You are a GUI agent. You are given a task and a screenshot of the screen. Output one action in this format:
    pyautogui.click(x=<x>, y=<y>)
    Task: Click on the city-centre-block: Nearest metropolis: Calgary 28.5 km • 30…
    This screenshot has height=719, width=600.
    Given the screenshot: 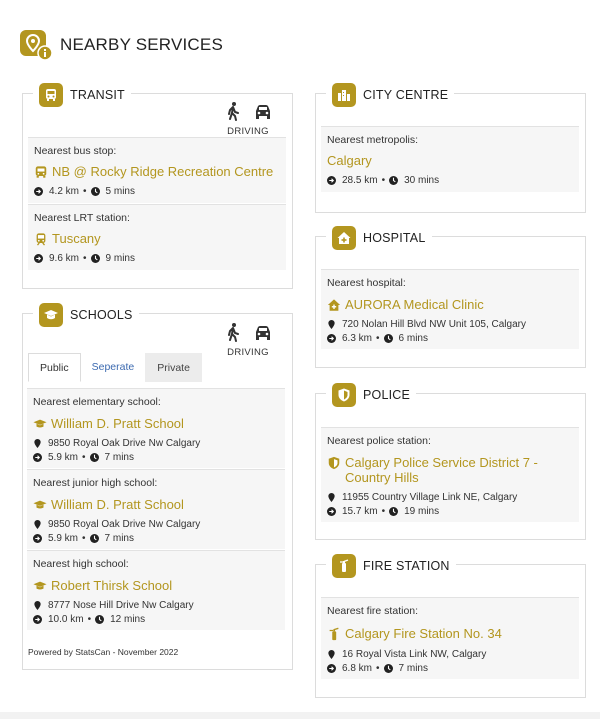 What is the action you would take?
    pyautogui.click(x=450, y=159)
    